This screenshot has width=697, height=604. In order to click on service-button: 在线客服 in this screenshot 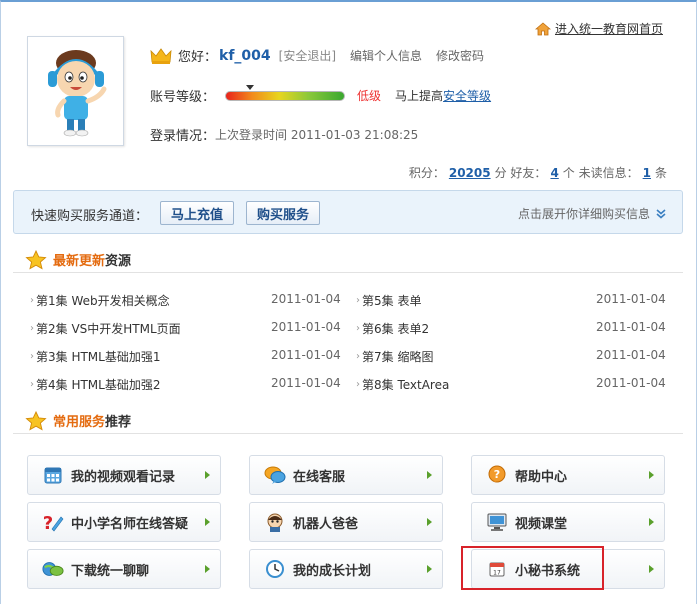, I will do `click(346, 475)`.